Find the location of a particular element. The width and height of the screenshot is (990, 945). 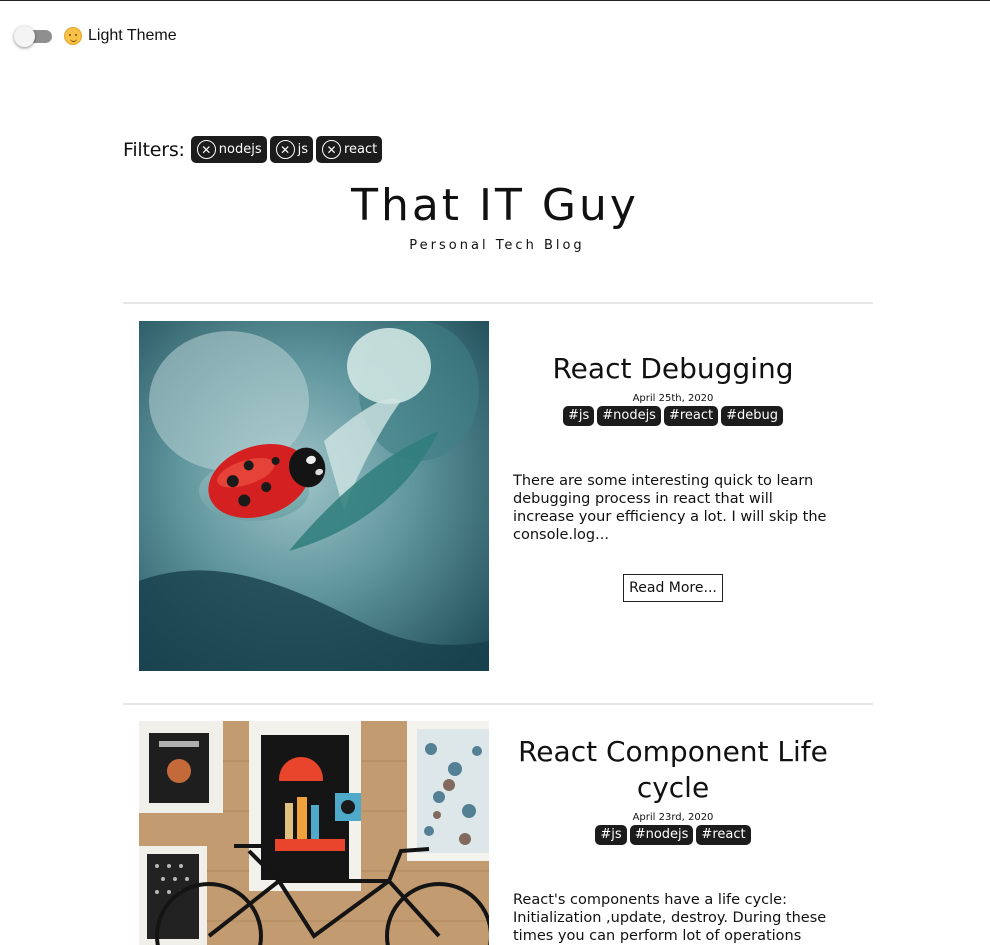

site-subtitle: Personal Tech Blog is located at coordinates (497, 245).